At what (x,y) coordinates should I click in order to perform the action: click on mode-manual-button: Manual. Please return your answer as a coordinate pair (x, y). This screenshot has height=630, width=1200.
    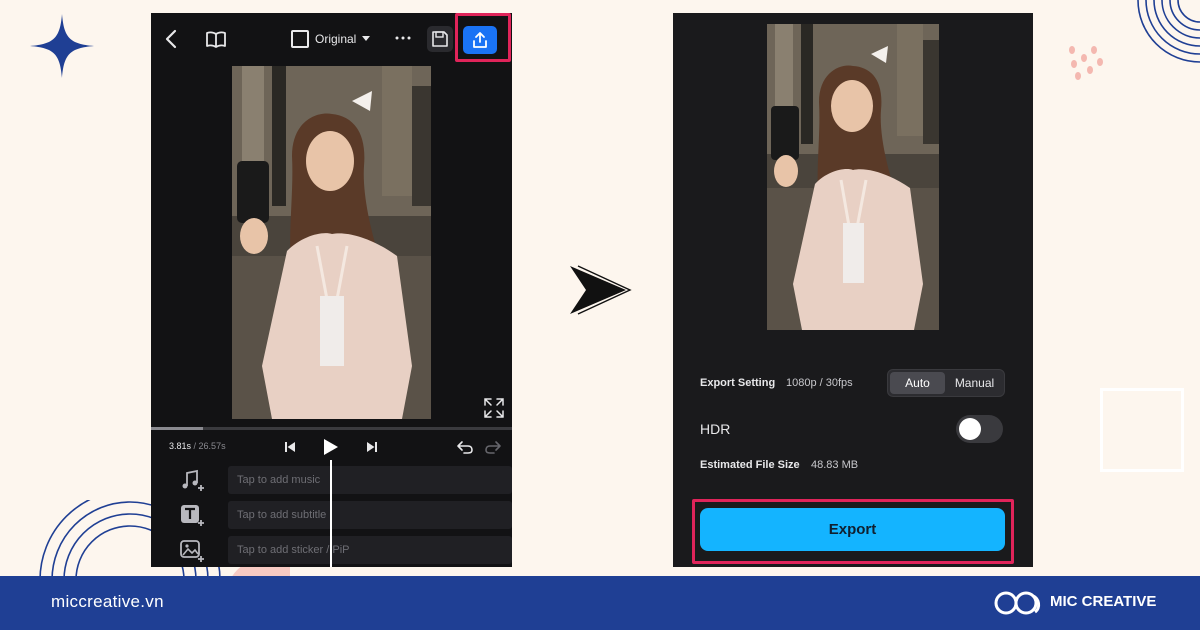
    Looking at the image, I should click on (974, 383).